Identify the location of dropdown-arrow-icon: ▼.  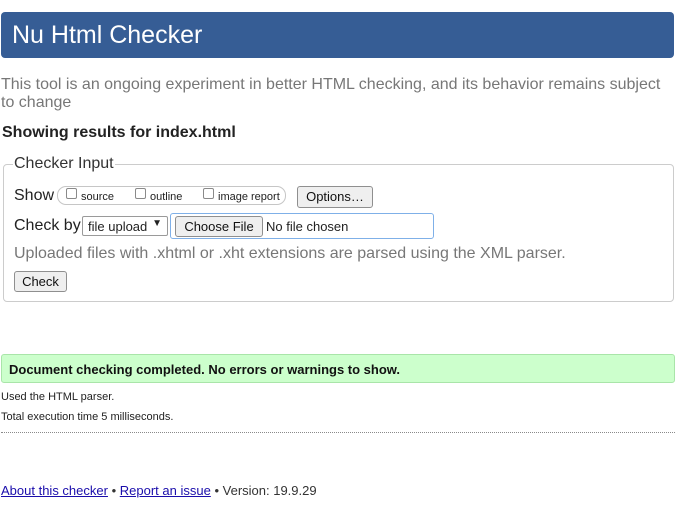
(157, 223).